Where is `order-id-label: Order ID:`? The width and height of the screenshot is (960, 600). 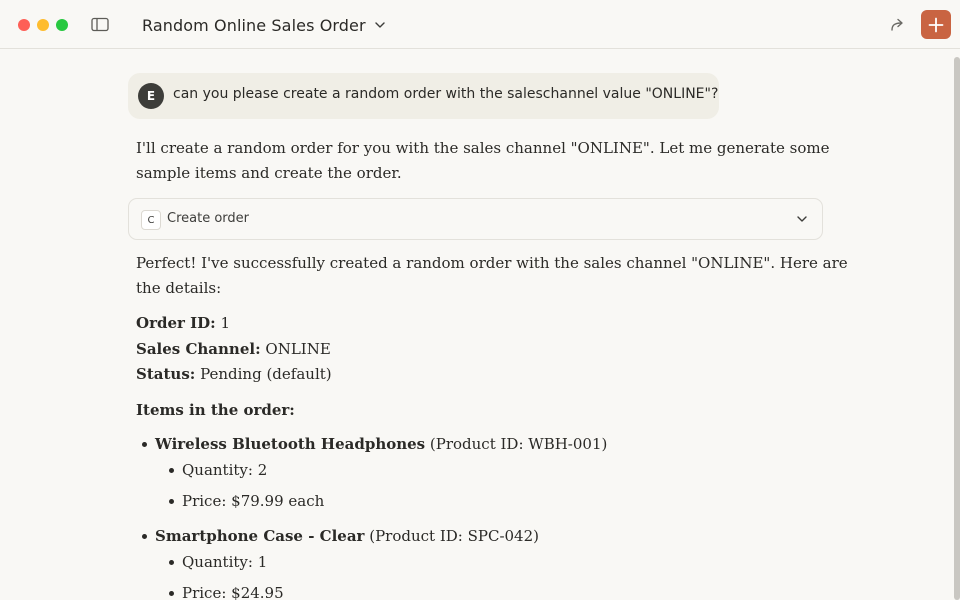 order-id-label: Order ID: is located at coordinates (176, 323).